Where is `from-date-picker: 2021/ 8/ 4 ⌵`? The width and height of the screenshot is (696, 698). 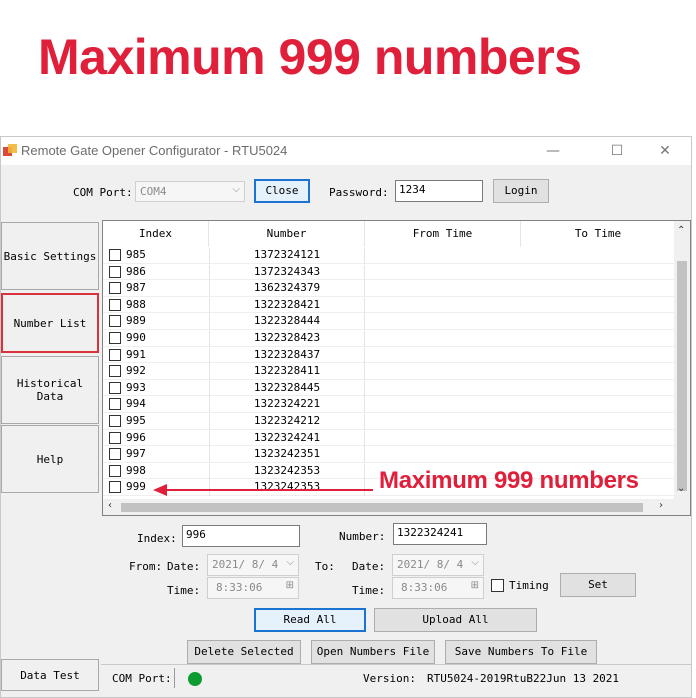
from-date-picker: 2021/ 8/ 4 ⌵ is located at coordinates (253, 565).